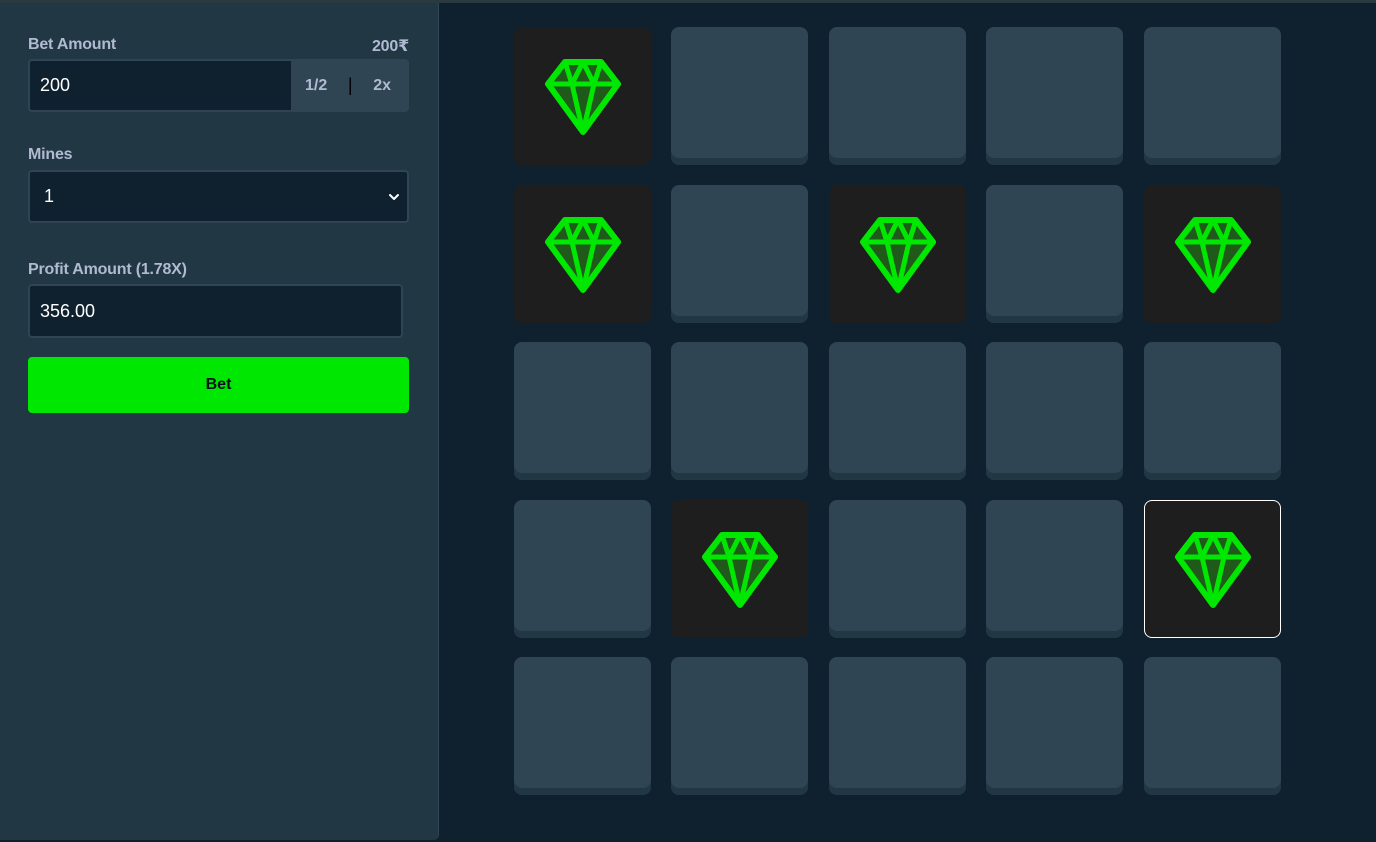  I want to click on double-bet-button: 2x, so click(382, 86).